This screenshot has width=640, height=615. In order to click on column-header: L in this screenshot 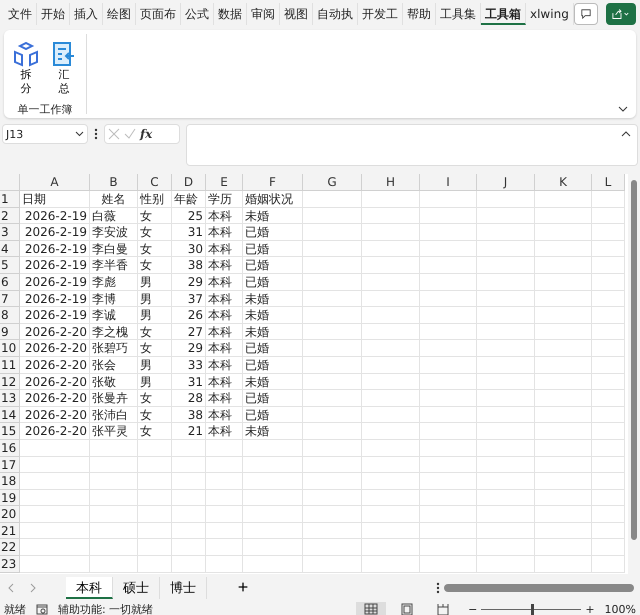, I will do `click(608, 182)`.